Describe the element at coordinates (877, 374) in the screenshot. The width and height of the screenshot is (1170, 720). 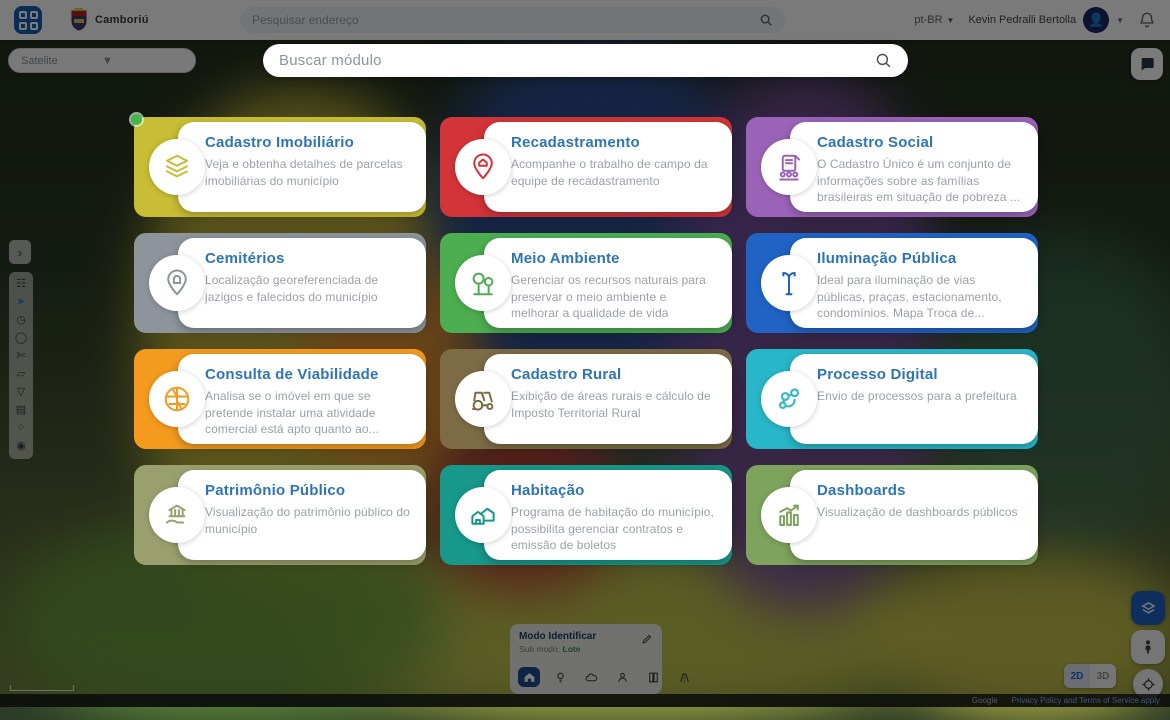
I see `module-card-title: Processo Digital` at that location.